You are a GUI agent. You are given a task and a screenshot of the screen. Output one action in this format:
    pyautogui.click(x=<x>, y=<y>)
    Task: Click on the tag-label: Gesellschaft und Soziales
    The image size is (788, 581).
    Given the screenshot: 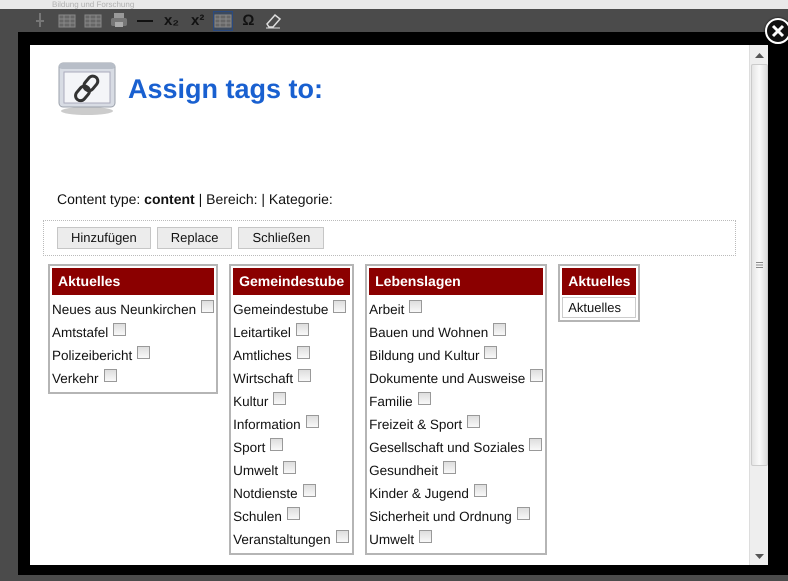 What is the action you would take?
    pyautogui.click(x=446, y=447)
    